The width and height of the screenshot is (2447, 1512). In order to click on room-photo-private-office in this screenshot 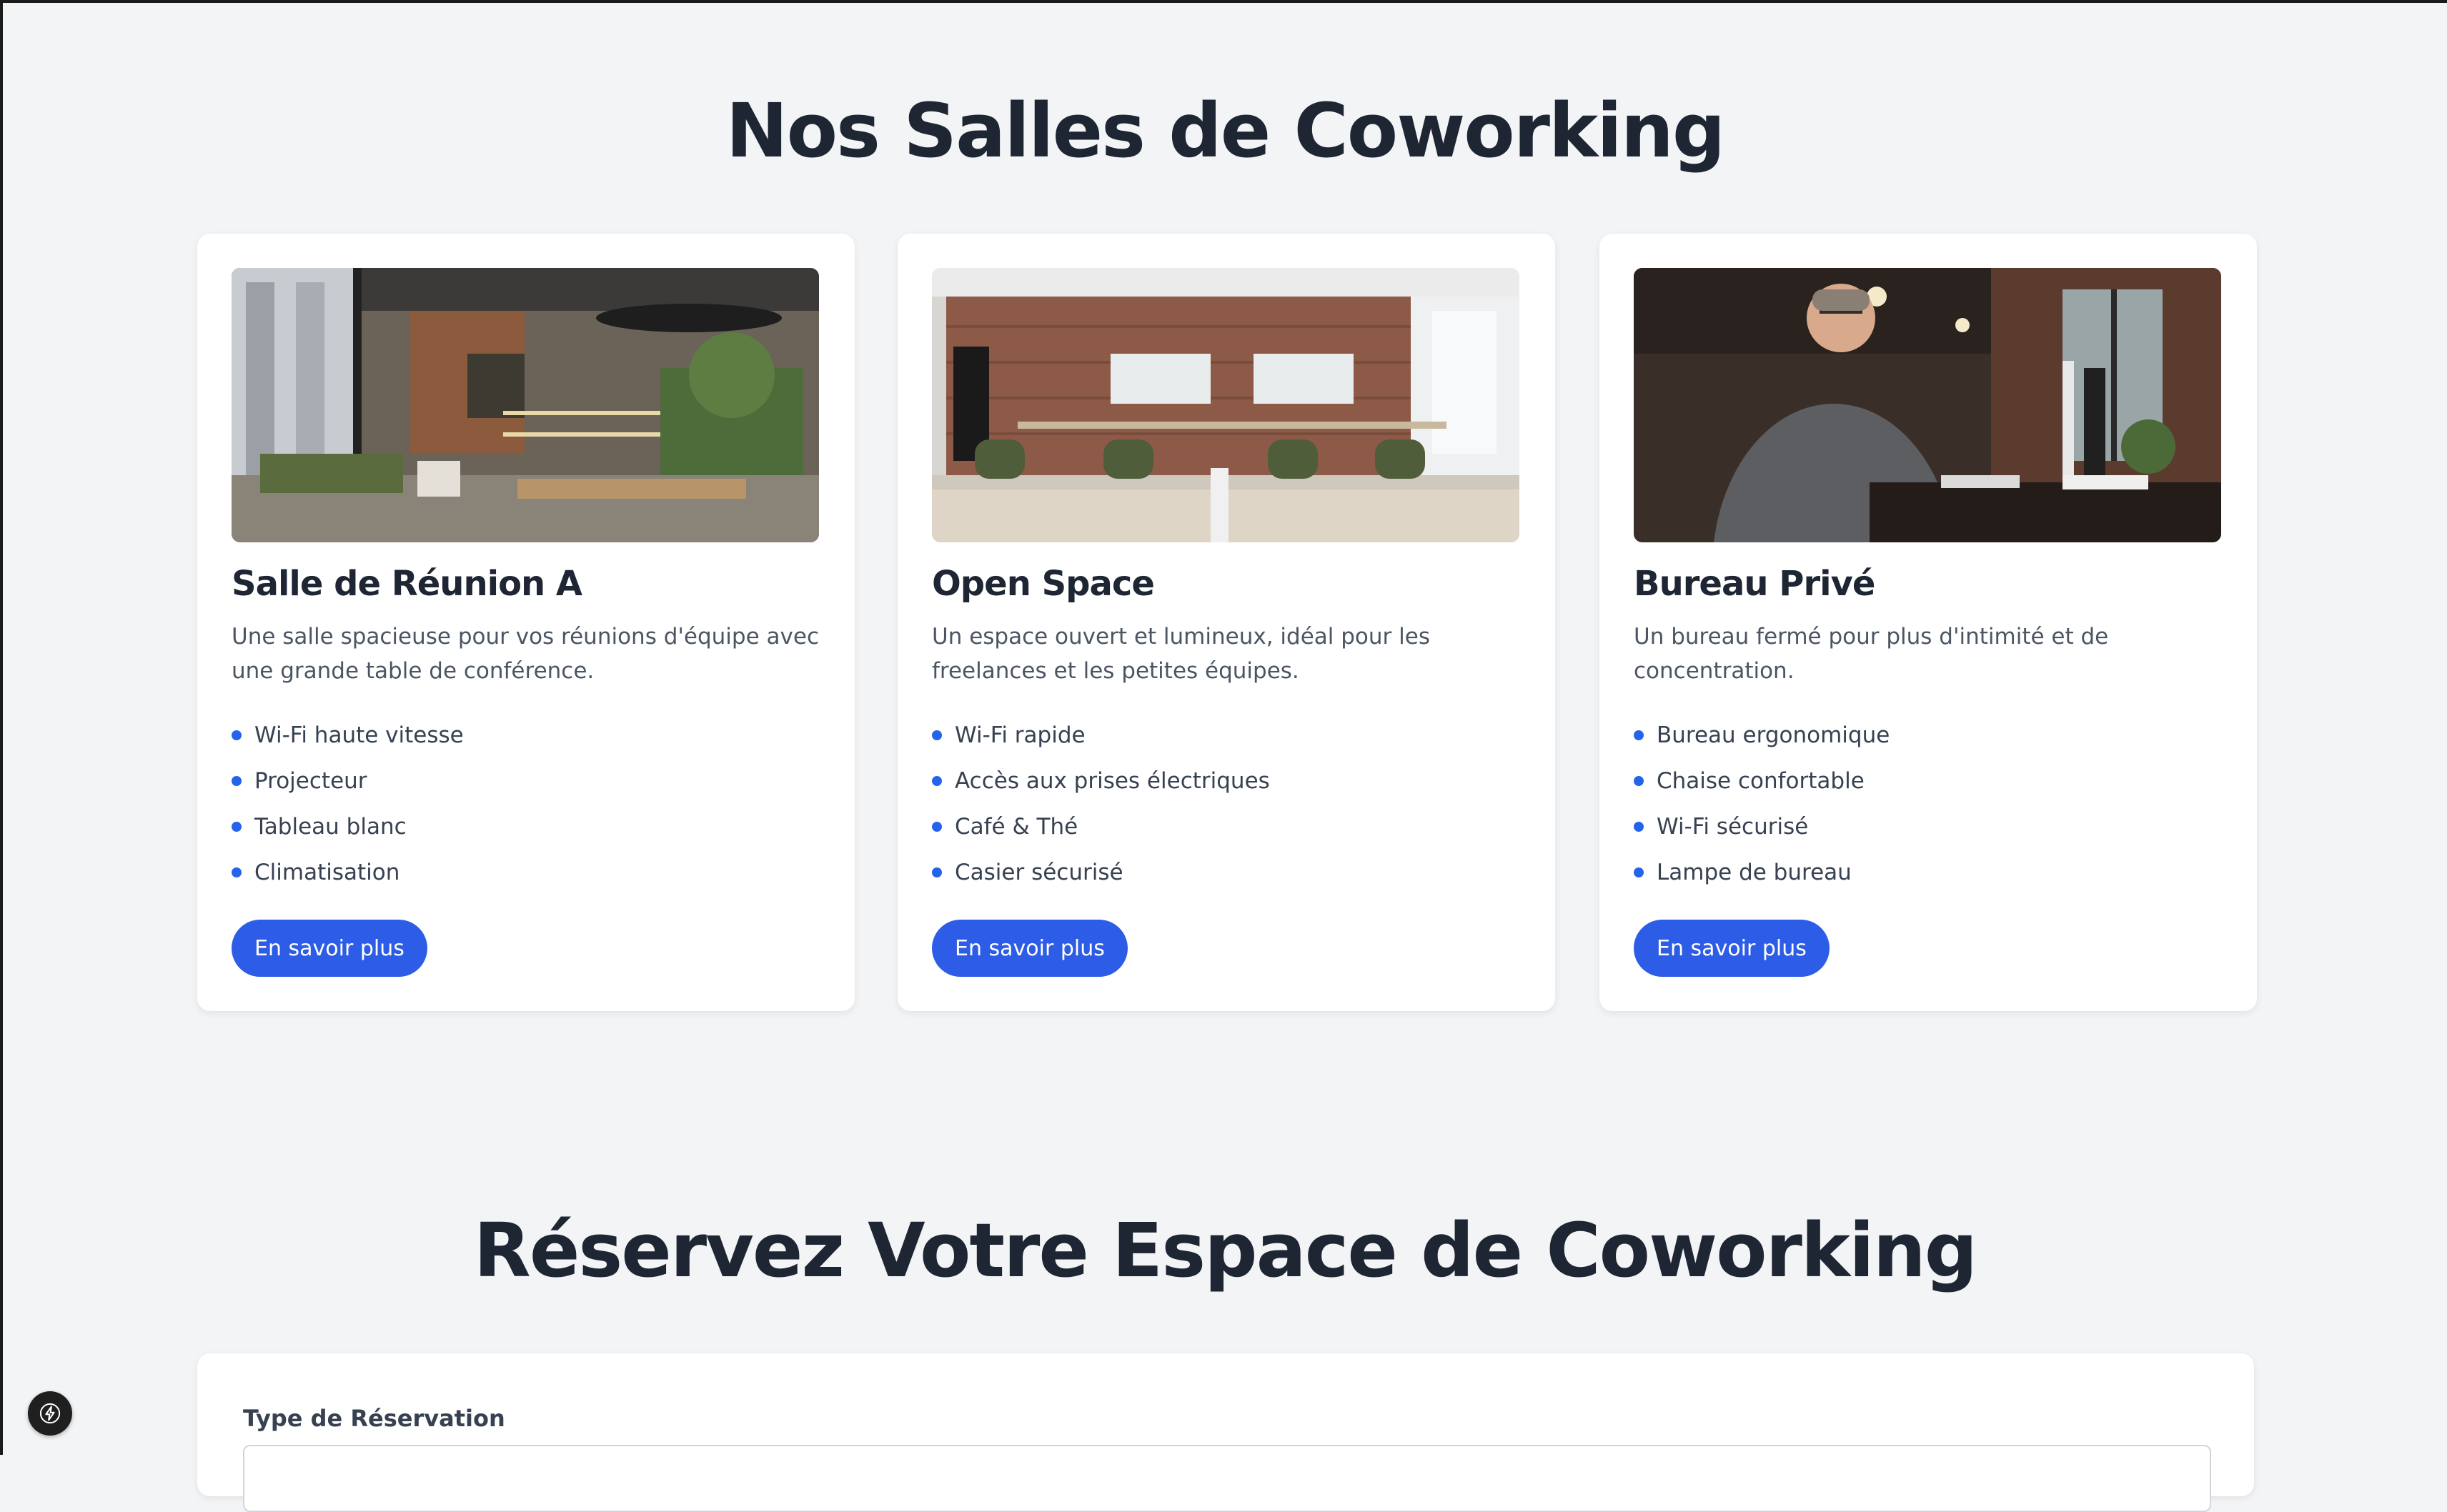, I will do `click(1927, 405)`.